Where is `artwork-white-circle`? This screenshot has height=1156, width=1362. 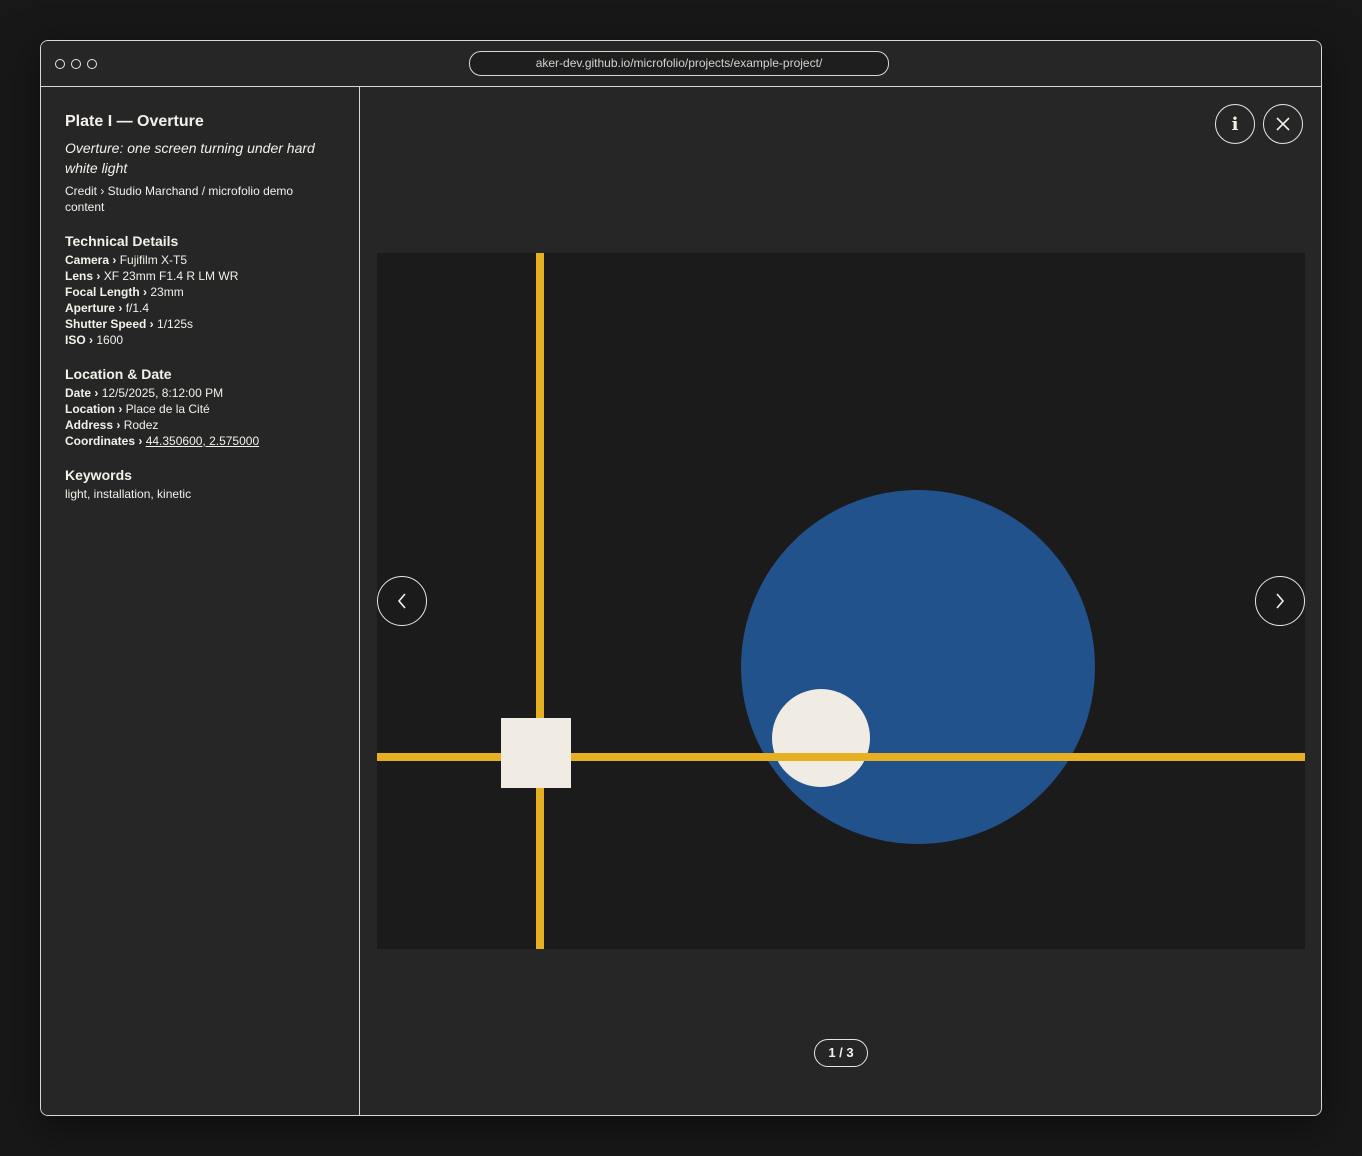 artwork-white-circle is located at coordinates (821, 738).